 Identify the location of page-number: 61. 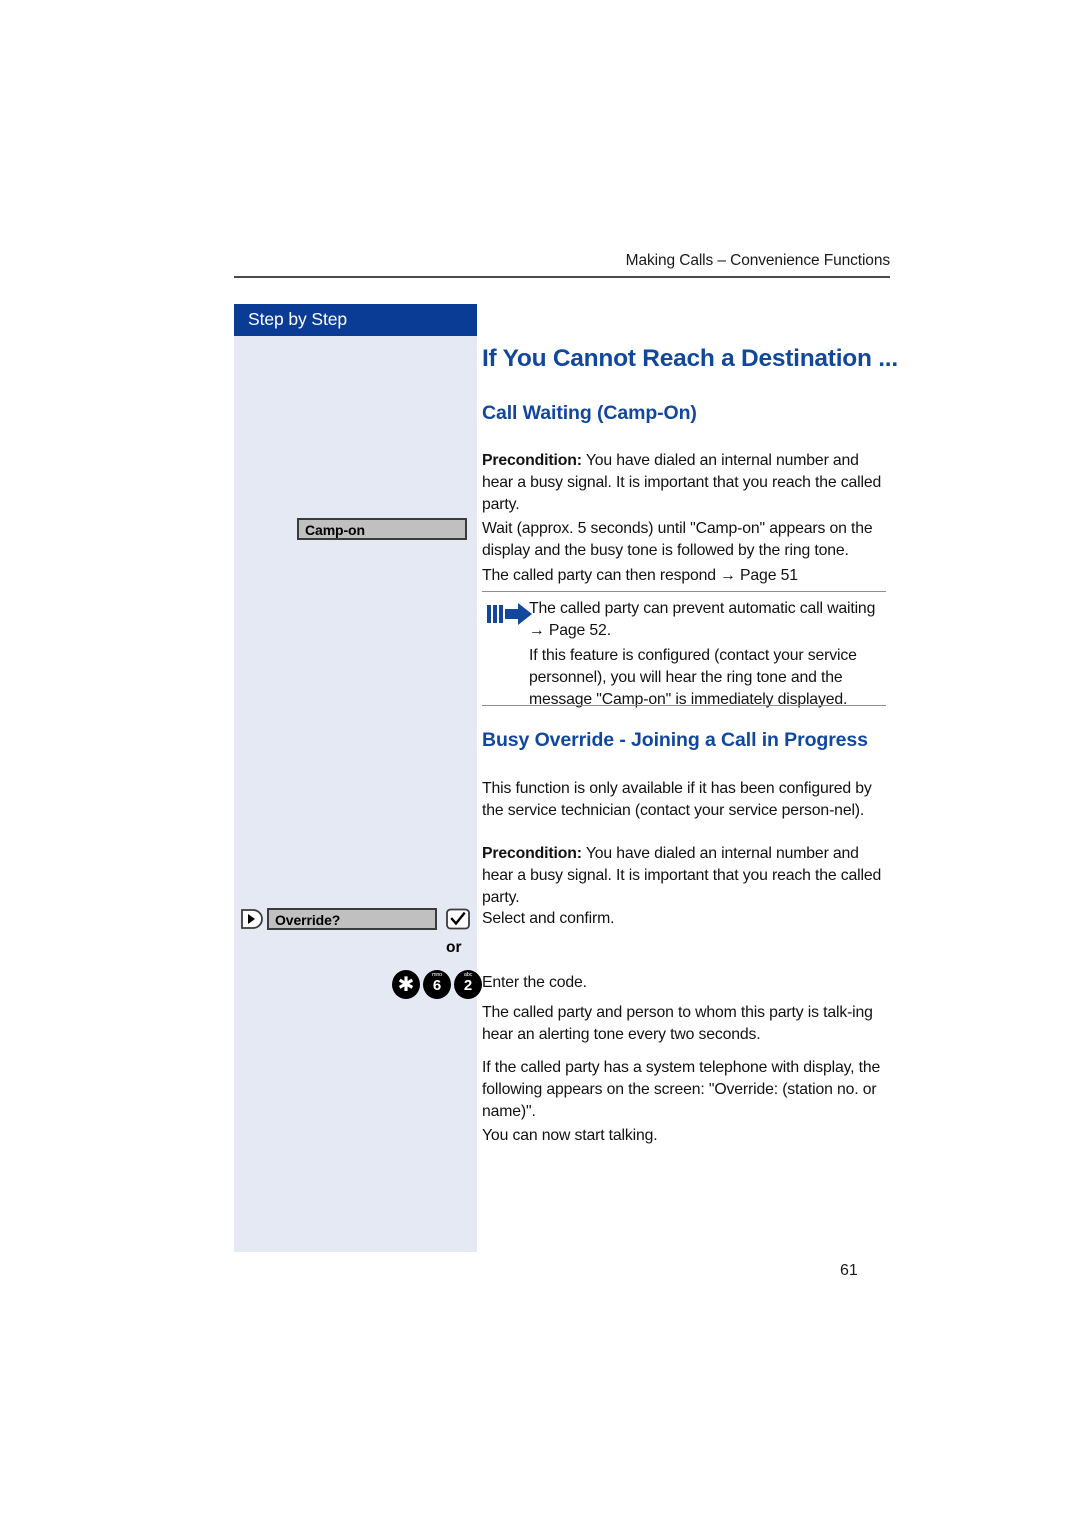
(849, 1270).